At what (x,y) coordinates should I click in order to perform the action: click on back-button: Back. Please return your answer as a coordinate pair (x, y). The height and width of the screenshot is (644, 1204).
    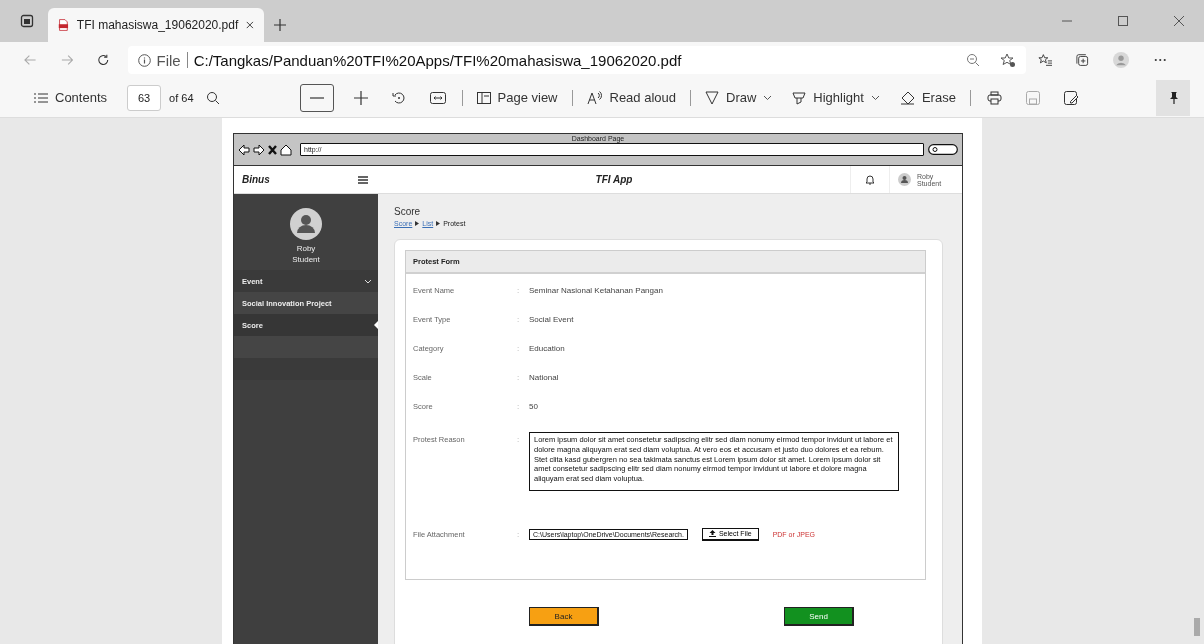
    Looking at the image, I should click on (564, 616).